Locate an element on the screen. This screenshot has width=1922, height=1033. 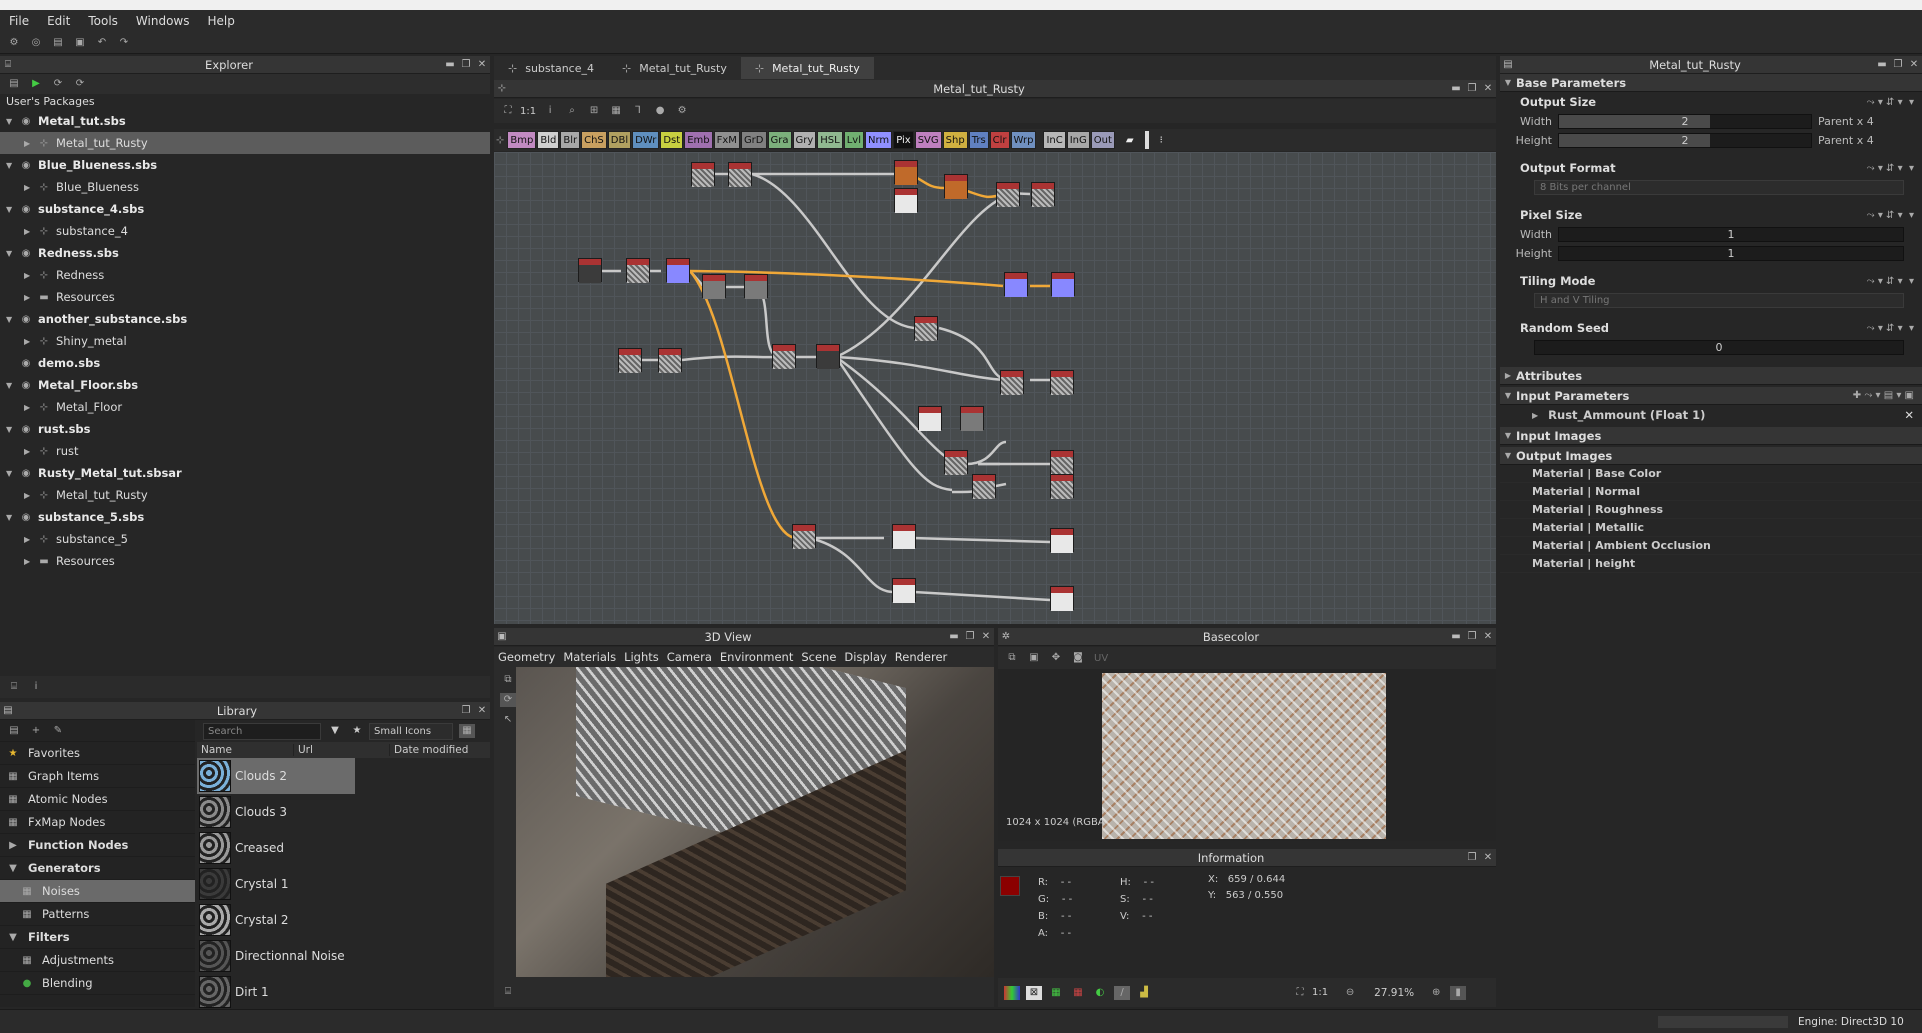
output-image-row: Material | Base Color is located at coordinates (1711, 474).